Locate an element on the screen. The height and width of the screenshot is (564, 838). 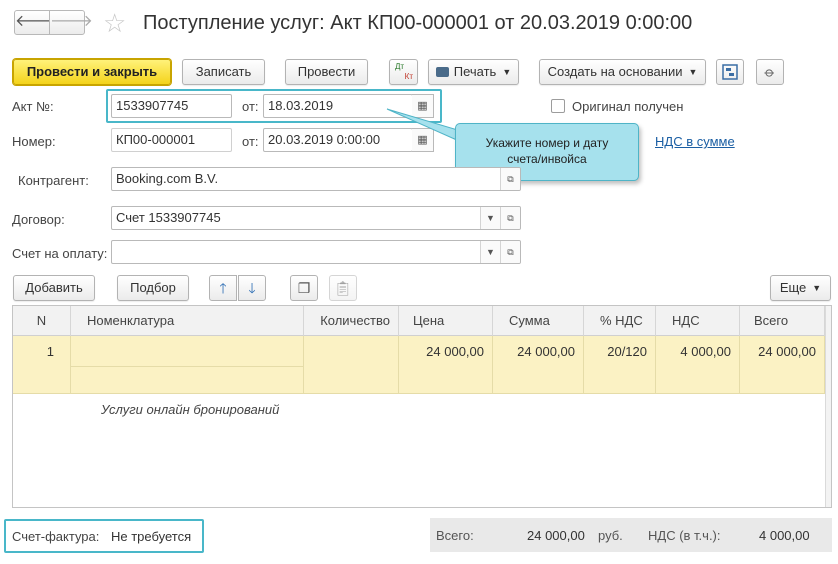
favorite-star-icon: ☆ is located at coordinates (114, 23).